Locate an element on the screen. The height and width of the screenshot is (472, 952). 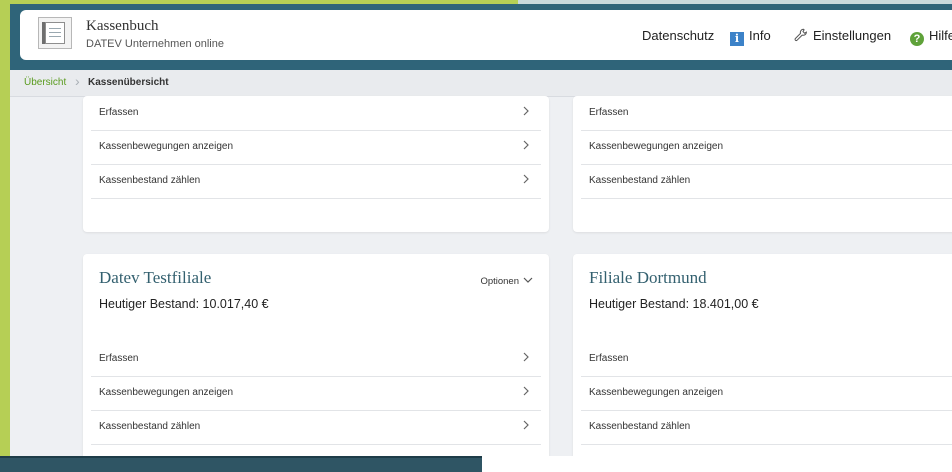
options-dropdown-label: Optionen is located at coordinates (499, 281).